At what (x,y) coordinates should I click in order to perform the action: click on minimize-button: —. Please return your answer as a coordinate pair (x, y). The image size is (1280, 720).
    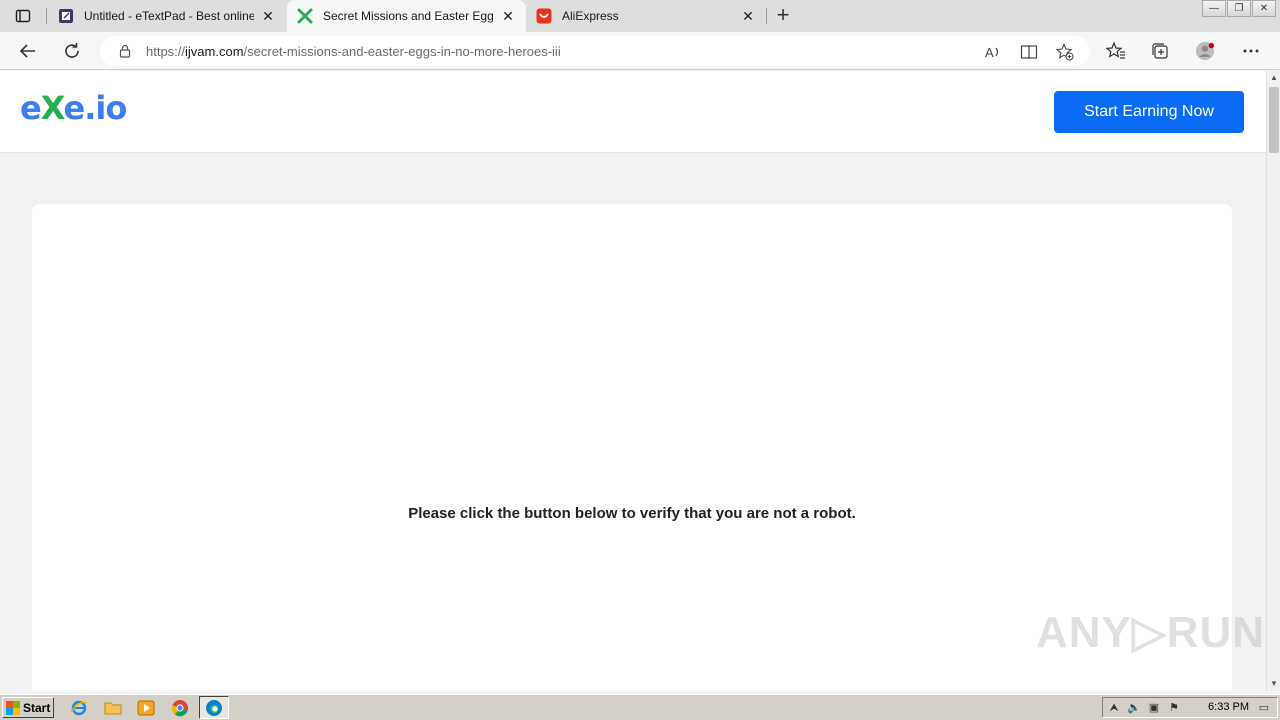
    Looking at the image, I should click on (1214, 8).